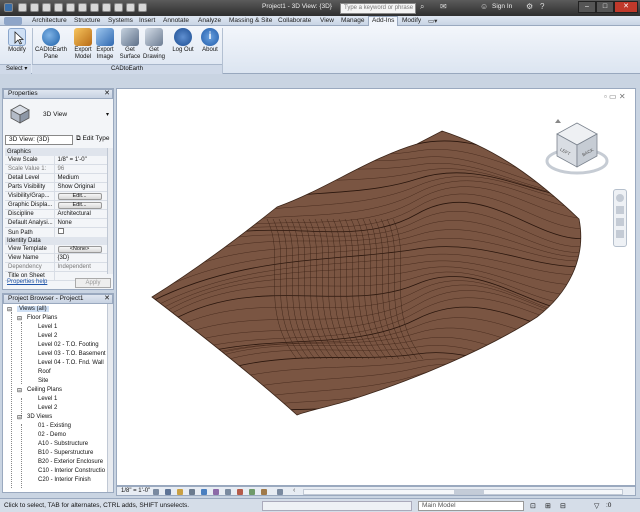  I want to click on tab-manage: Manage, so click(353, 20).